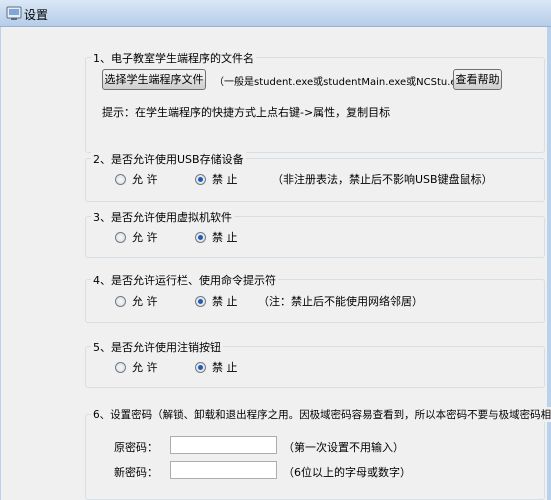 Image resolution: width=551 pixels, height=500 pixels. Describe the element at coordinates (136, 447) in the screenshot. I see `old-password-label: 原密码：` at that location.